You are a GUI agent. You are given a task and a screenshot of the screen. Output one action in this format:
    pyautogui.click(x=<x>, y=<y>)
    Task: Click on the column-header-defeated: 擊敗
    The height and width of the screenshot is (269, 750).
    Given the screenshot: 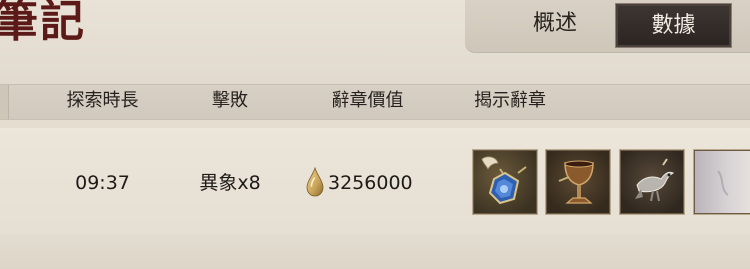 What is the action you would take?
    pyautogui.click(x=230, y=100)
    